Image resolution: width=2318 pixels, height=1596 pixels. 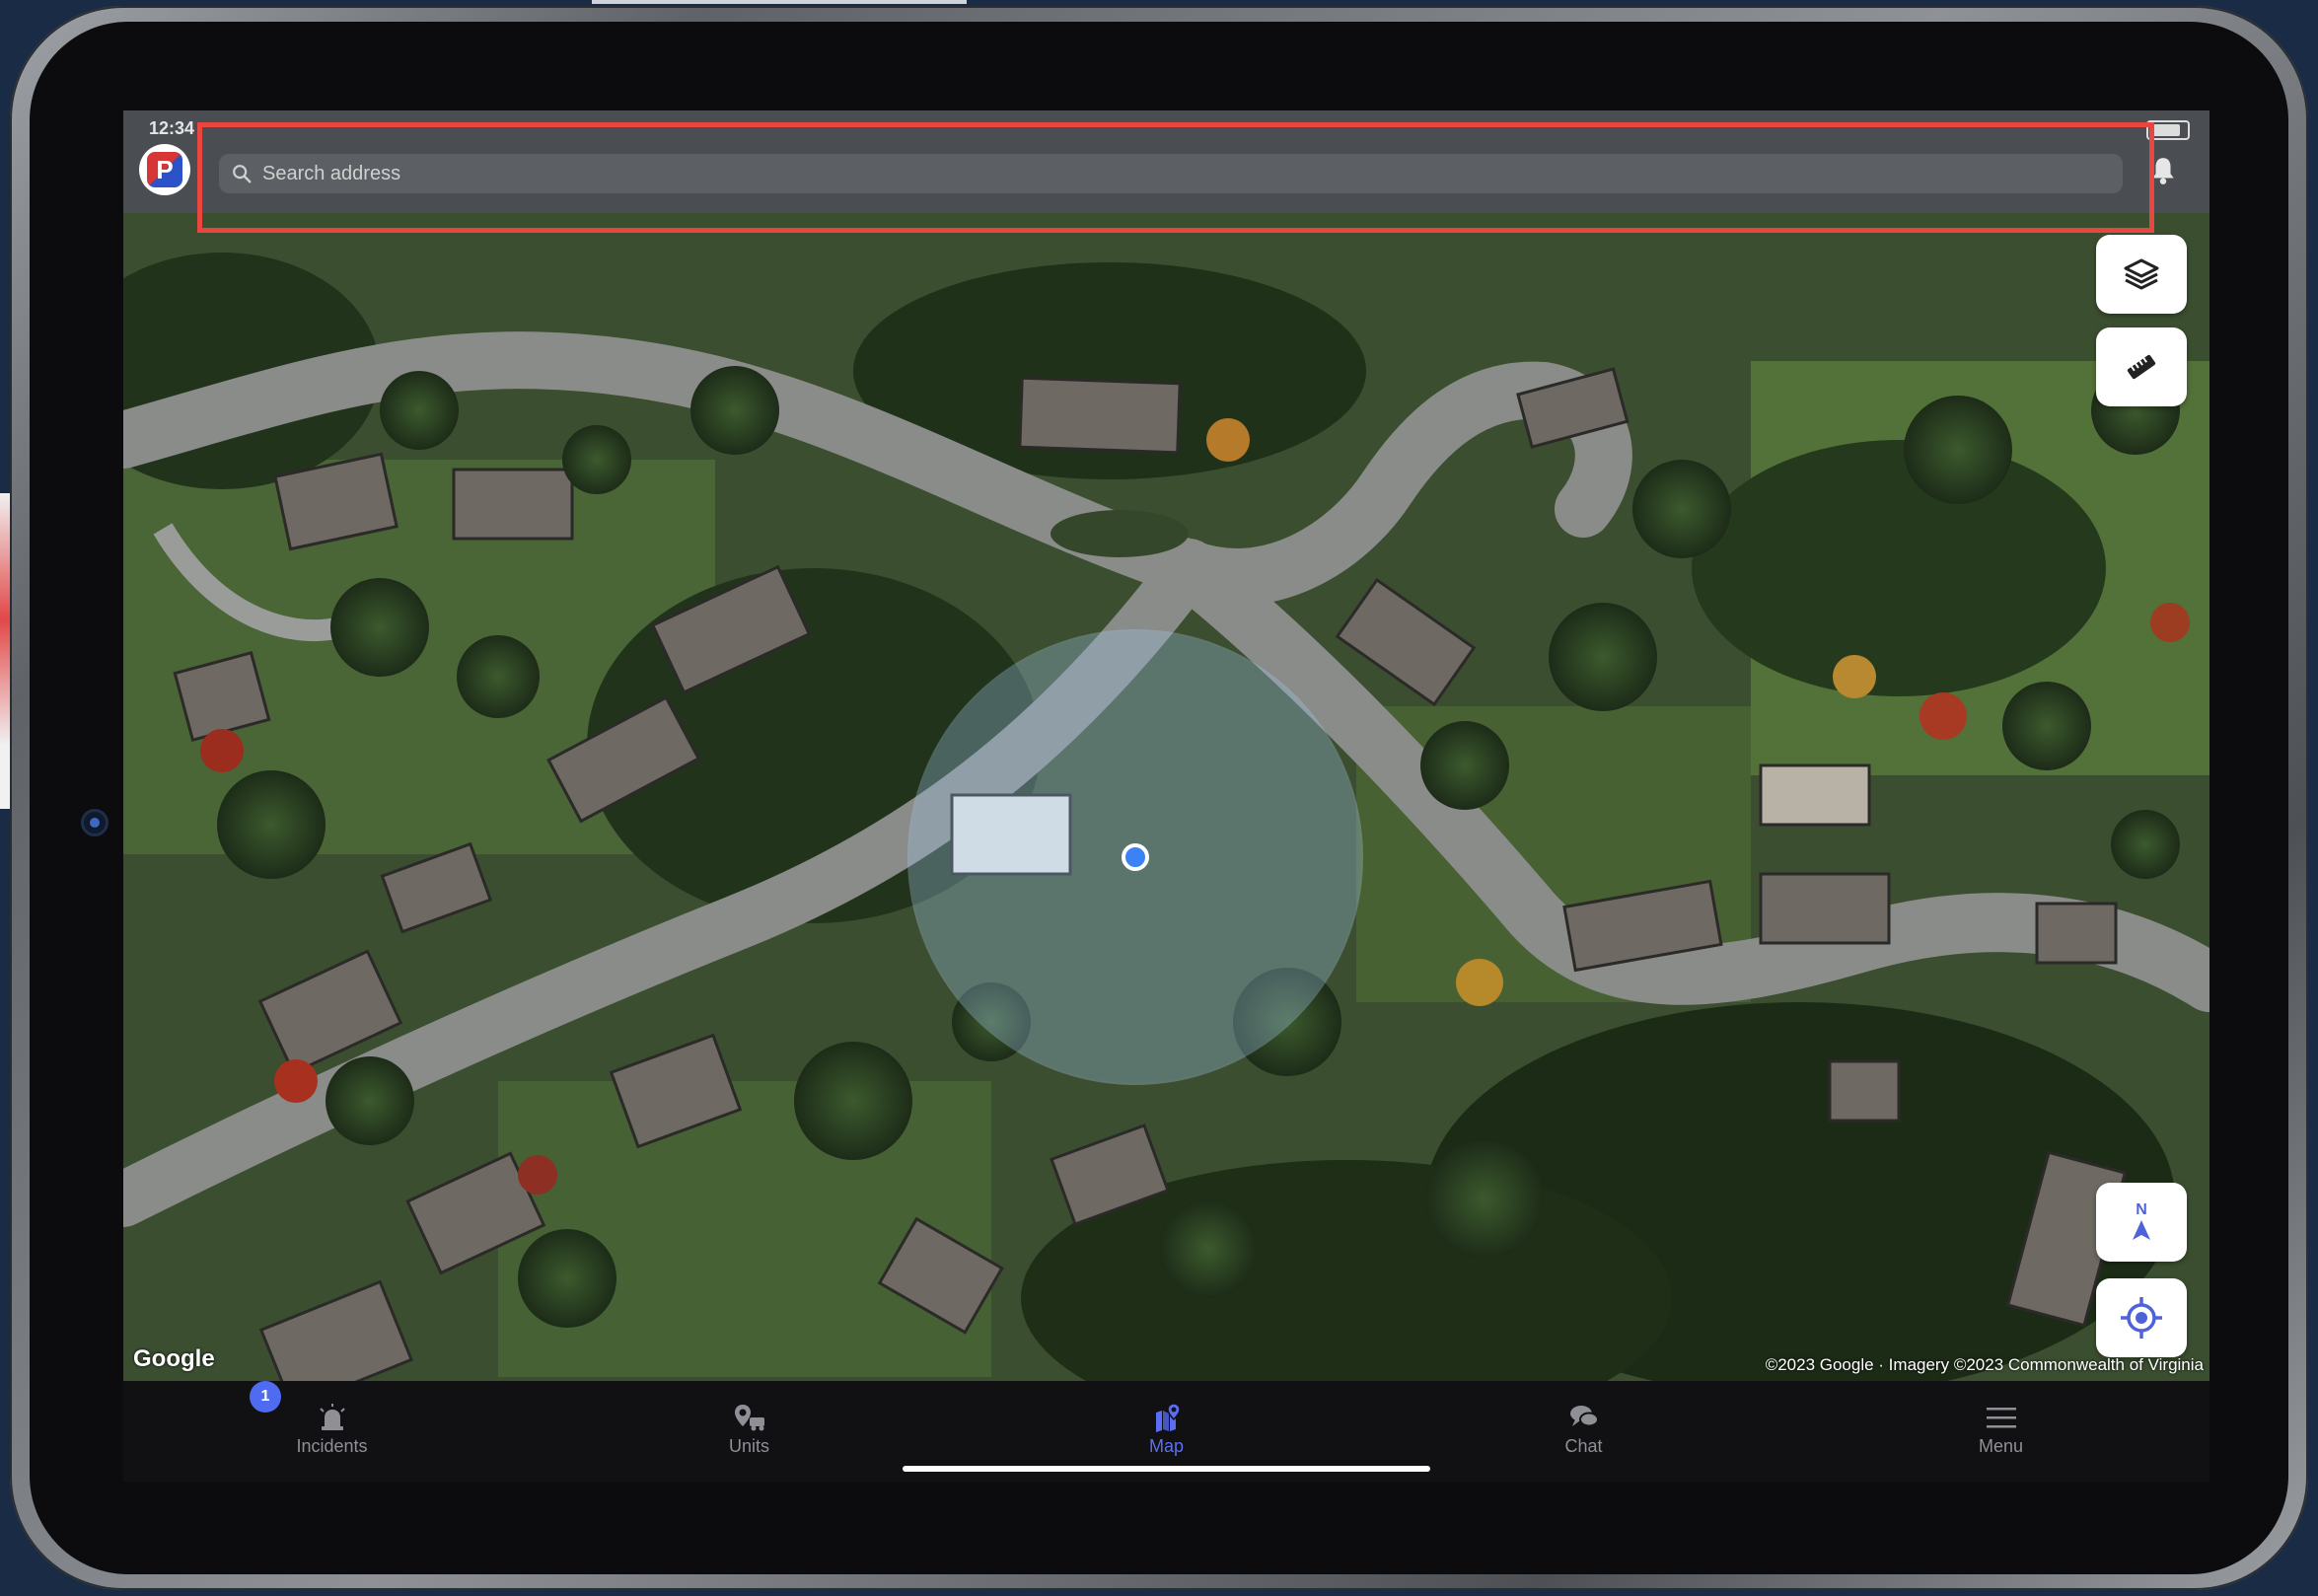 I want to click on siren-icon, so click(x=332, y=1417).